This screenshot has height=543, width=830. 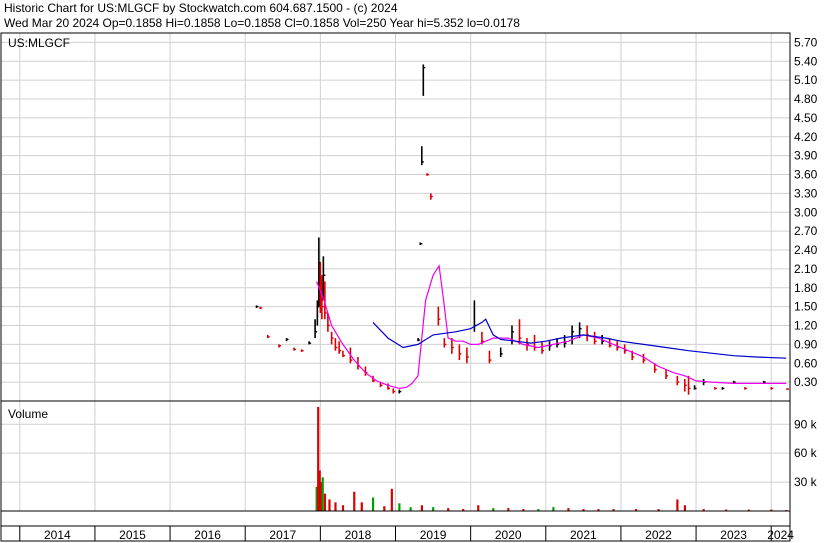 What do you see at coordinates (806, 137) in the screenshot?
I see `price-tick-label: 4.20` at bounding box center [806, 137].